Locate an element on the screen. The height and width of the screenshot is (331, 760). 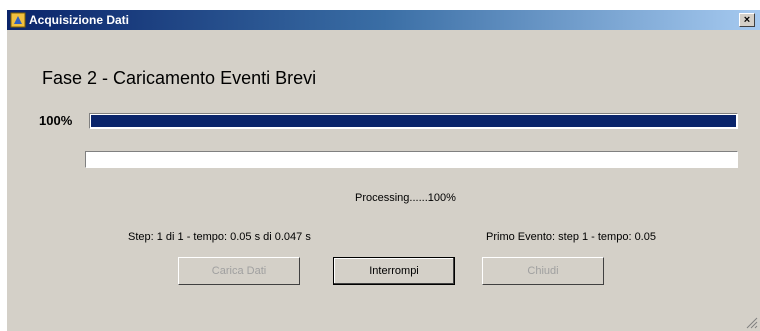
secondary-progress-bar is located at coordinates (411, 159).